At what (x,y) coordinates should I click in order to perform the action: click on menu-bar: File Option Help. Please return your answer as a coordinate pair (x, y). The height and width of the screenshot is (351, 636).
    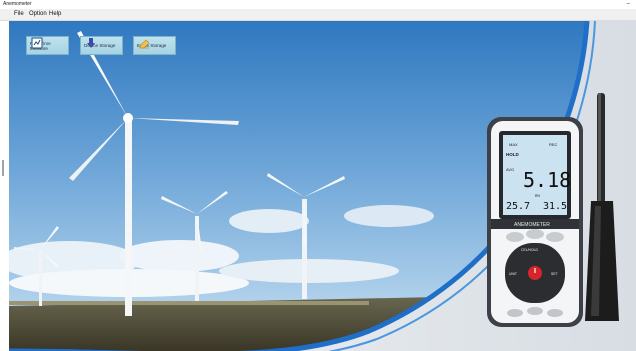
    Looking at the image, I should click on (318, 15).